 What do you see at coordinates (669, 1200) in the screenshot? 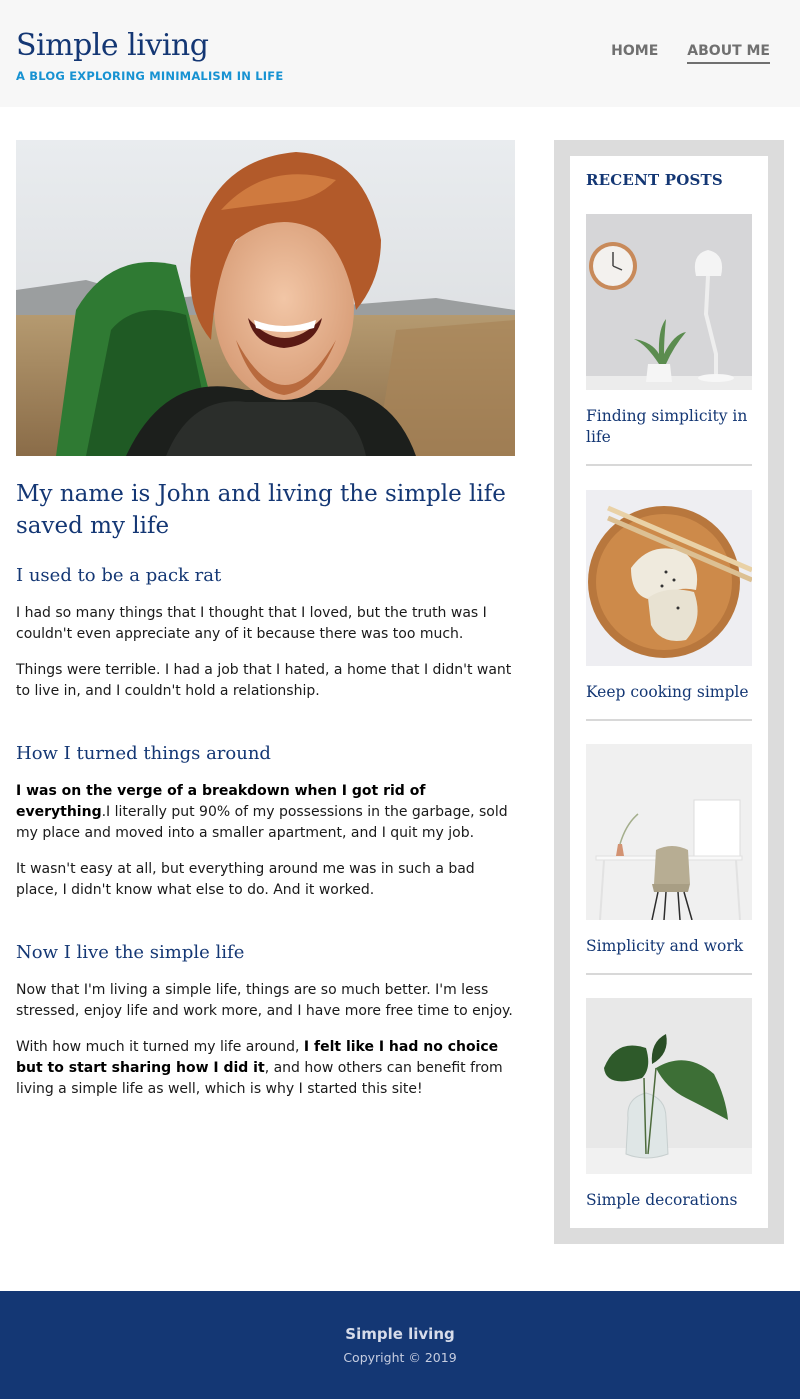
I see `post-title-link: Simple decorations` at bounding box center [669, 1200].